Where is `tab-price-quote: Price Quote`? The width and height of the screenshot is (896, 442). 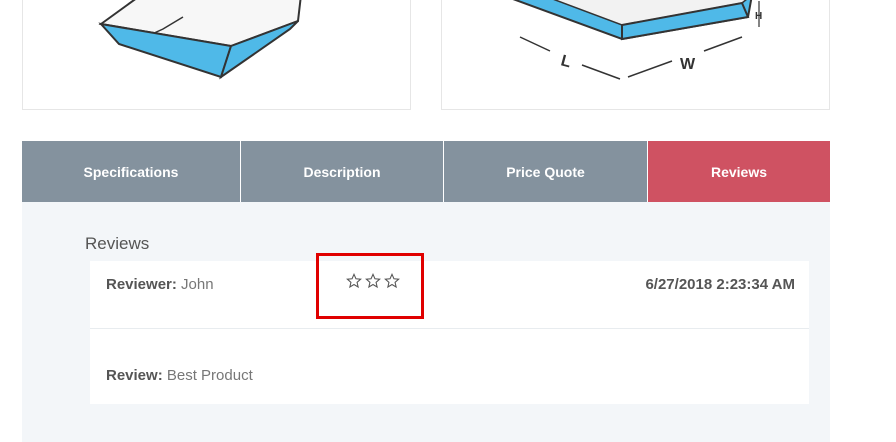
tab-price-quote: Price Quote is located at coordinates (545, 171).